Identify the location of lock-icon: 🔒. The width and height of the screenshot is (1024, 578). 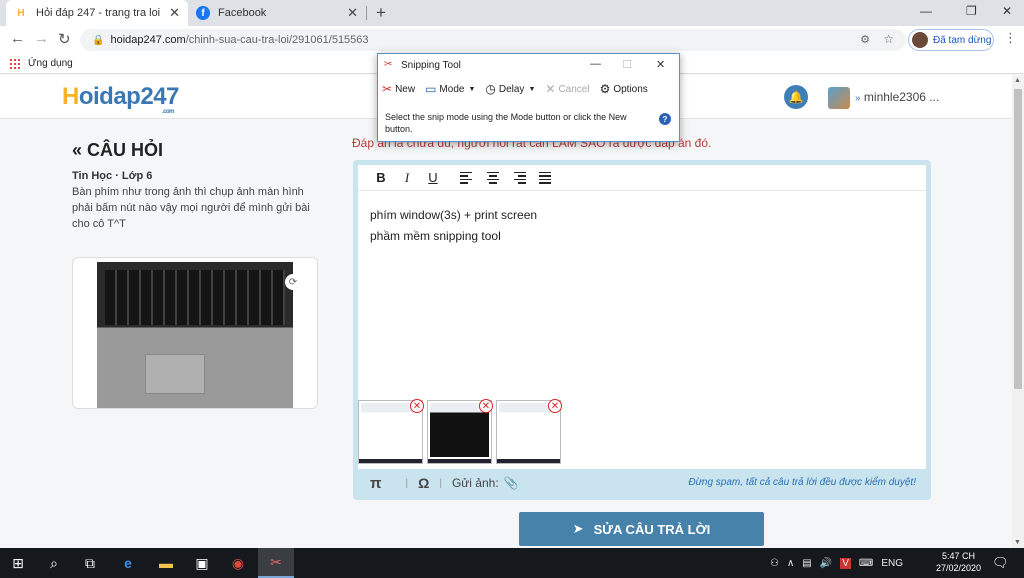
(98, 40).